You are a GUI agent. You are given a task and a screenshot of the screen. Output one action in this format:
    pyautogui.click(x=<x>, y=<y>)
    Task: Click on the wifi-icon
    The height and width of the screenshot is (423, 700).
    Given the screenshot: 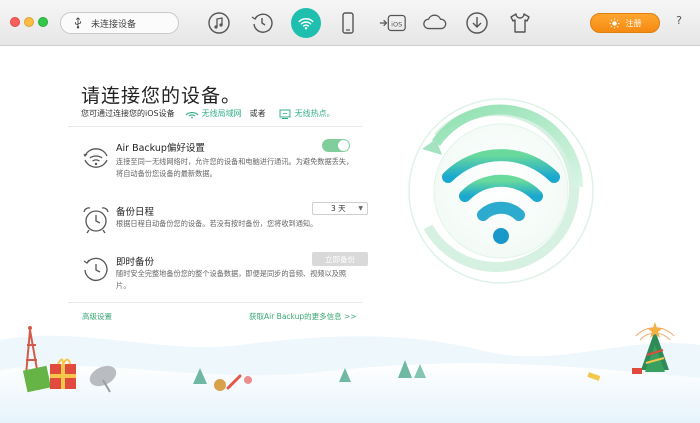 What is the action you would take?
    pyautogui.click(x=306, y=23)
    